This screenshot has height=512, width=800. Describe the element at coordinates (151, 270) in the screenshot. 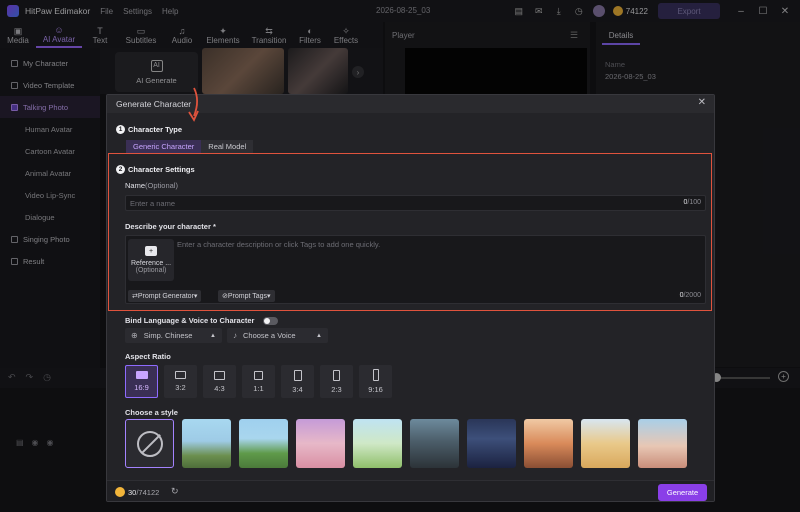

I see `reference-optional: (Optional)` at that location.